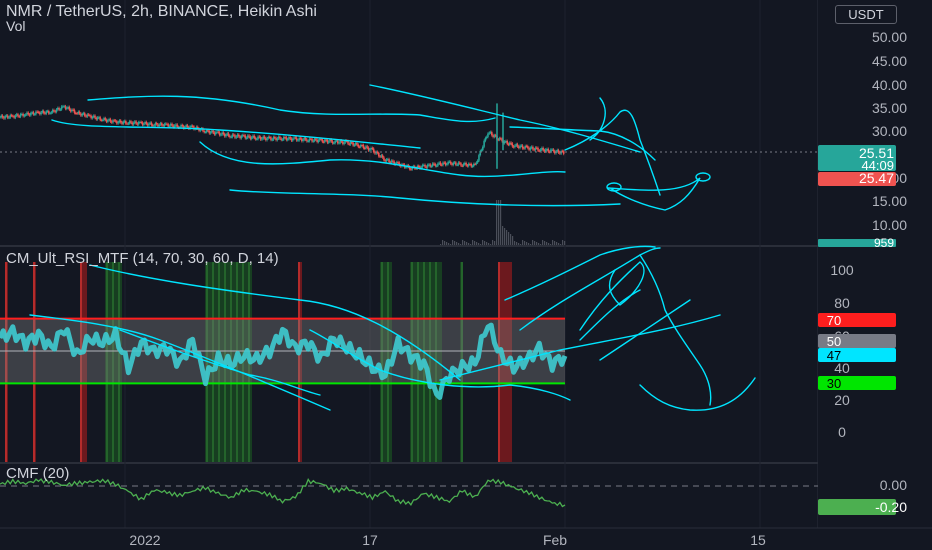 The height and width of the screenshot is (550, 932). What do you see at coordinates (466, 538) in the screenshot?
I see `time-axis: 2022 17 Feb 15` at bounding box center [466, 538].